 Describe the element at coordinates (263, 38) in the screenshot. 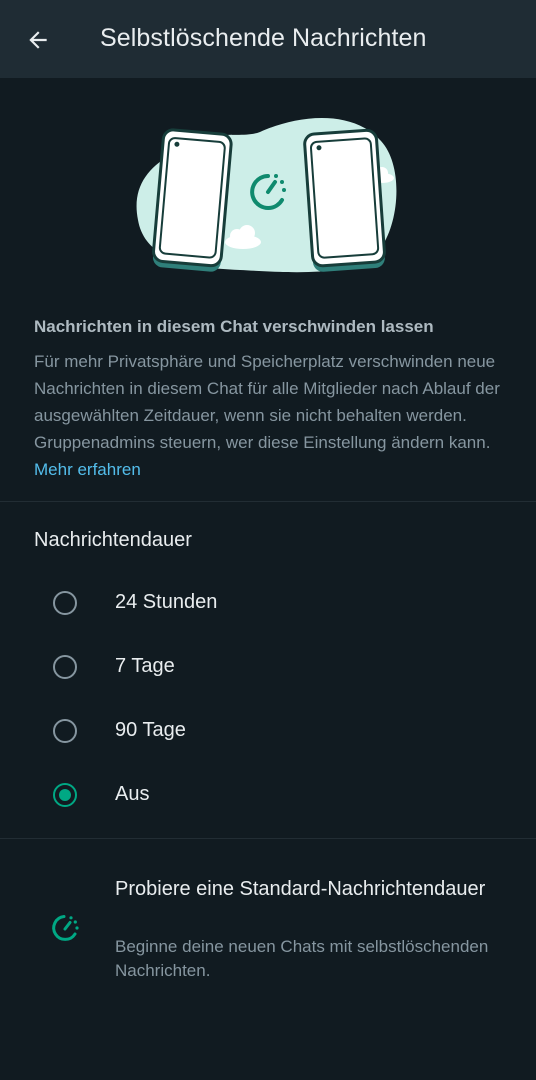

I see `page-title: Selbstlöschende Nachrichten` at that location.